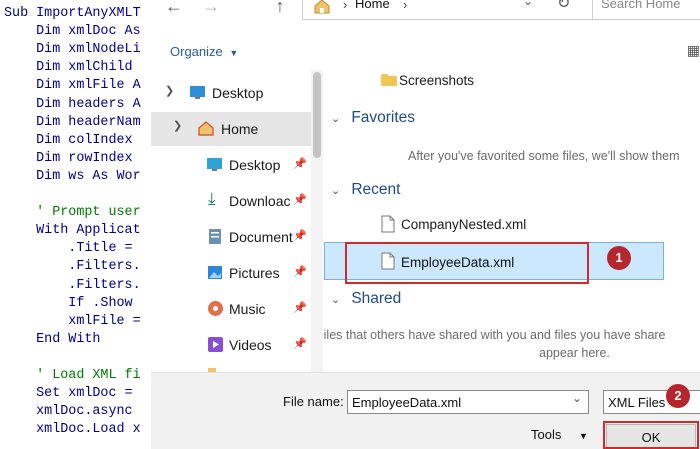 This screenshot has width=700, height=449. Describe the element at coordinates (177, 125) in the screenshot. I see `chevron-down-icon: ❯` at that location.